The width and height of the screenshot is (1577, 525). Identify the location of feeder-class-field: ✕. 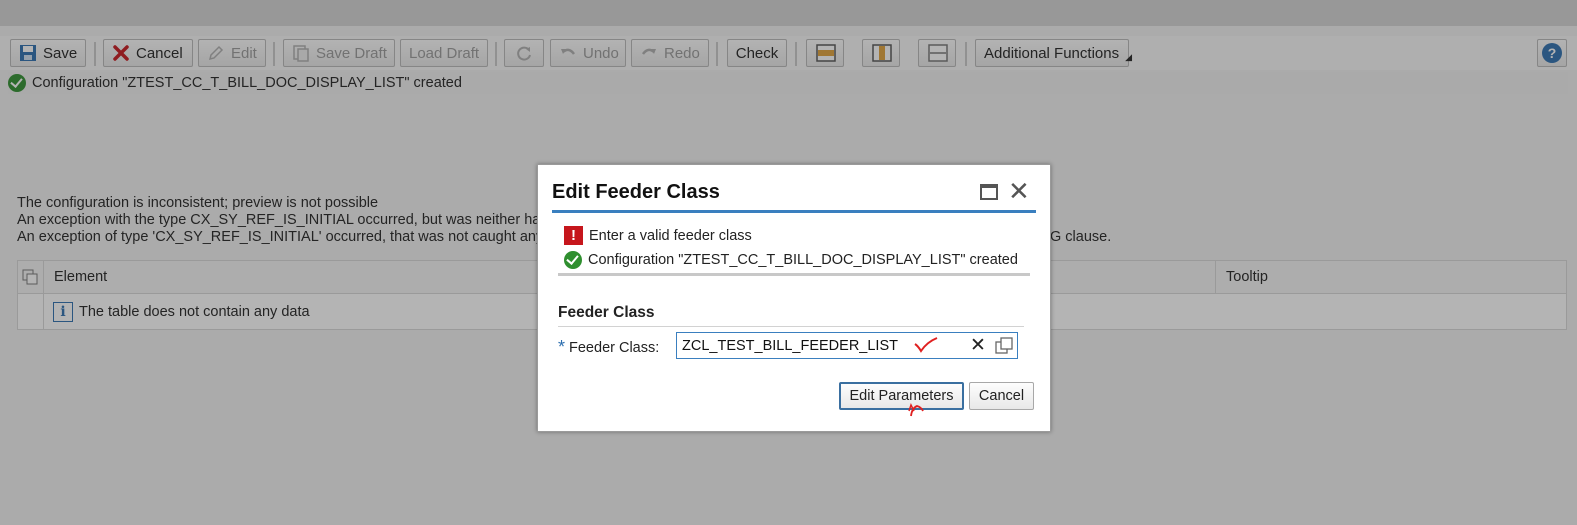
(847, 345).